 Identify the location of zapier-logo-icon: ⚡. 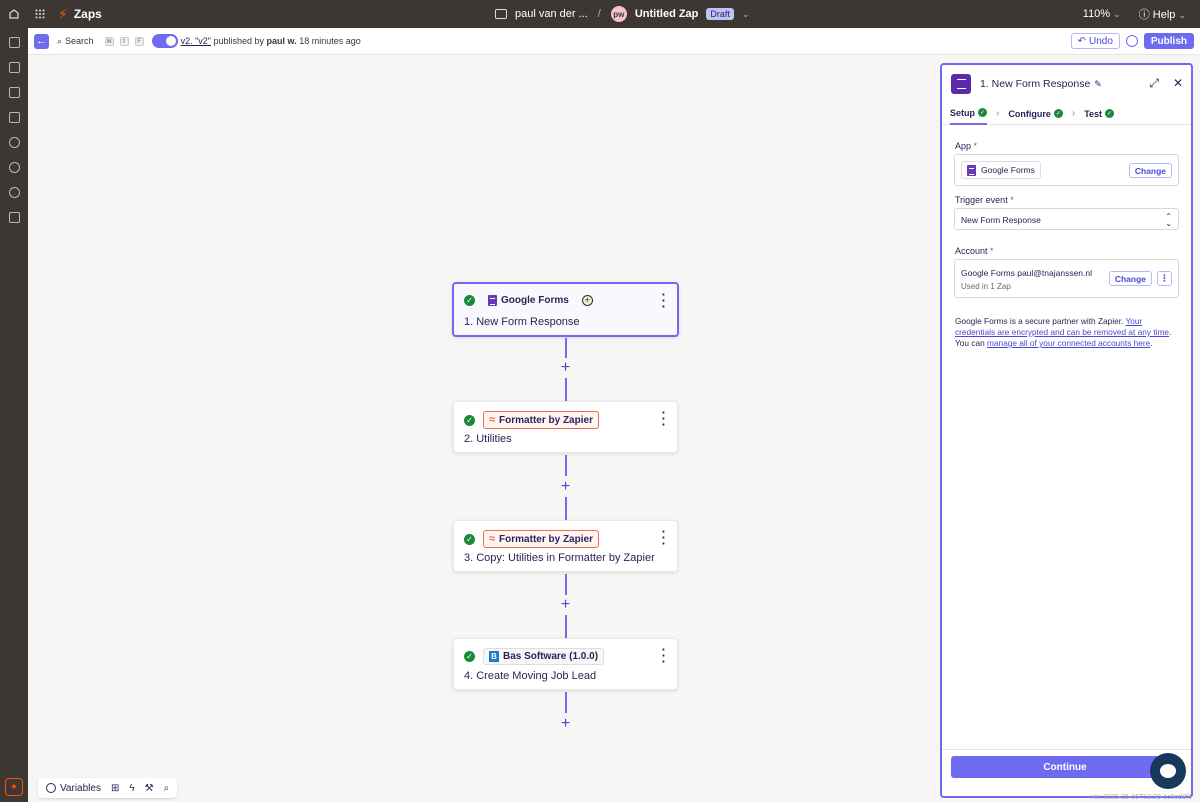
(63, 13).